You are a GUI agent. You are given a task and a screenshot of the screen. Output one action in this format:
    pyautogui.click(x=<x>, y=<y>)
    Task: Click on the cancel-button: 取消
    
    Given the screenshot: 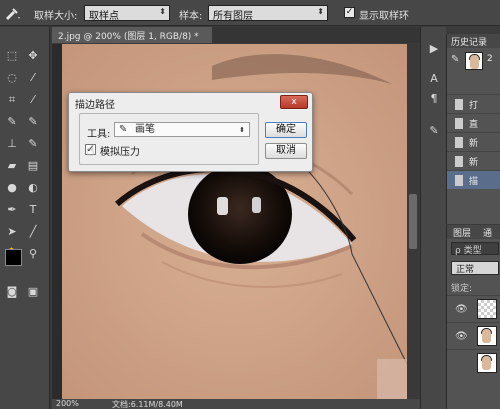 What is the action you would take?
    pyautogui.click(x=286, y=151)
    